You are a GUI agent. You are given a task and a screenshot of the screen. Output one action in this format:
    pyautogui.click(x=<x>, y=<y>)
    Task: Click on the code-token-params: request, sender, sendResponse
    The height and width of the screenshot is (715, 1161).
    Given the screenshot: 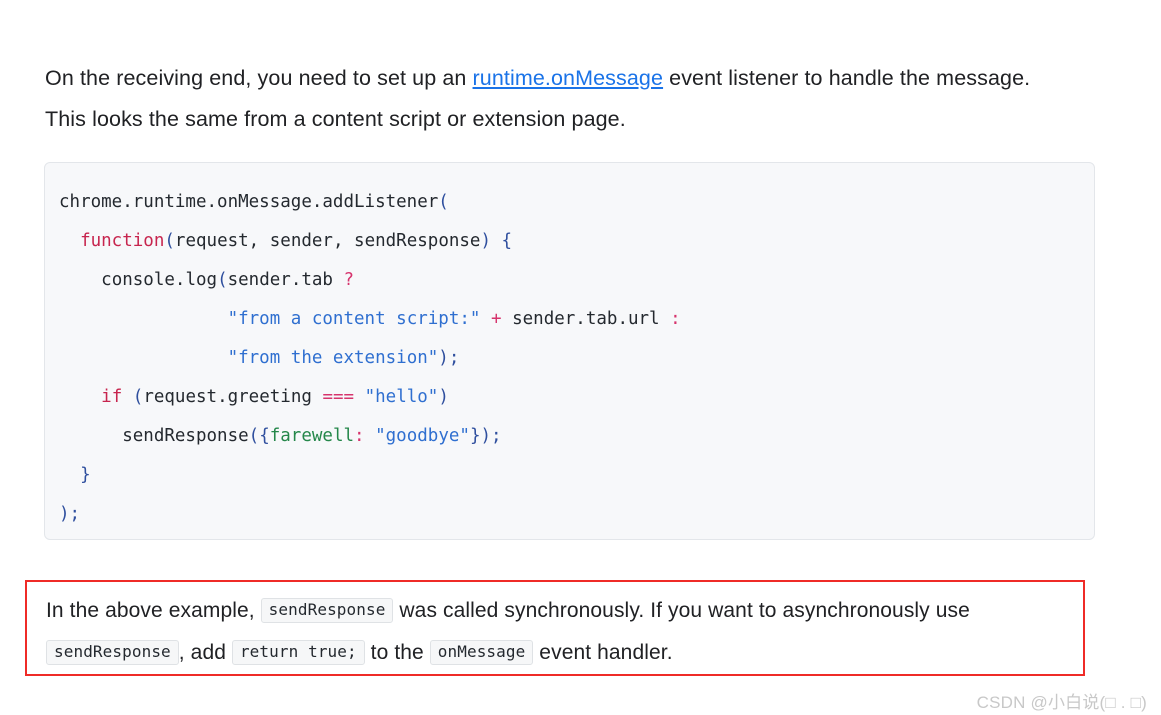 What is the action you would take?
    pyautogui.click(x=327, y=241)
    